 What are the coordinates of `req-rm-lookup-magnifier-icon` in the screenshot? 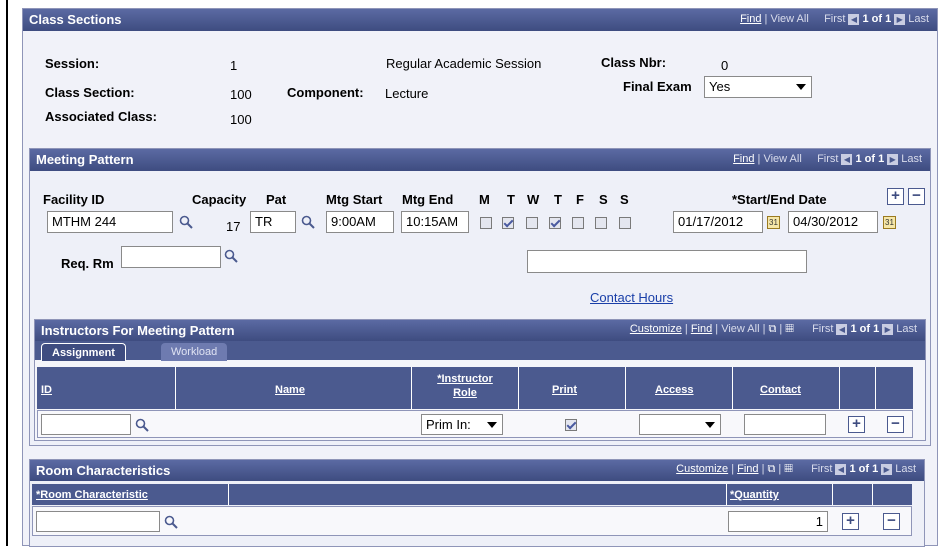 It's located at (231, 256).